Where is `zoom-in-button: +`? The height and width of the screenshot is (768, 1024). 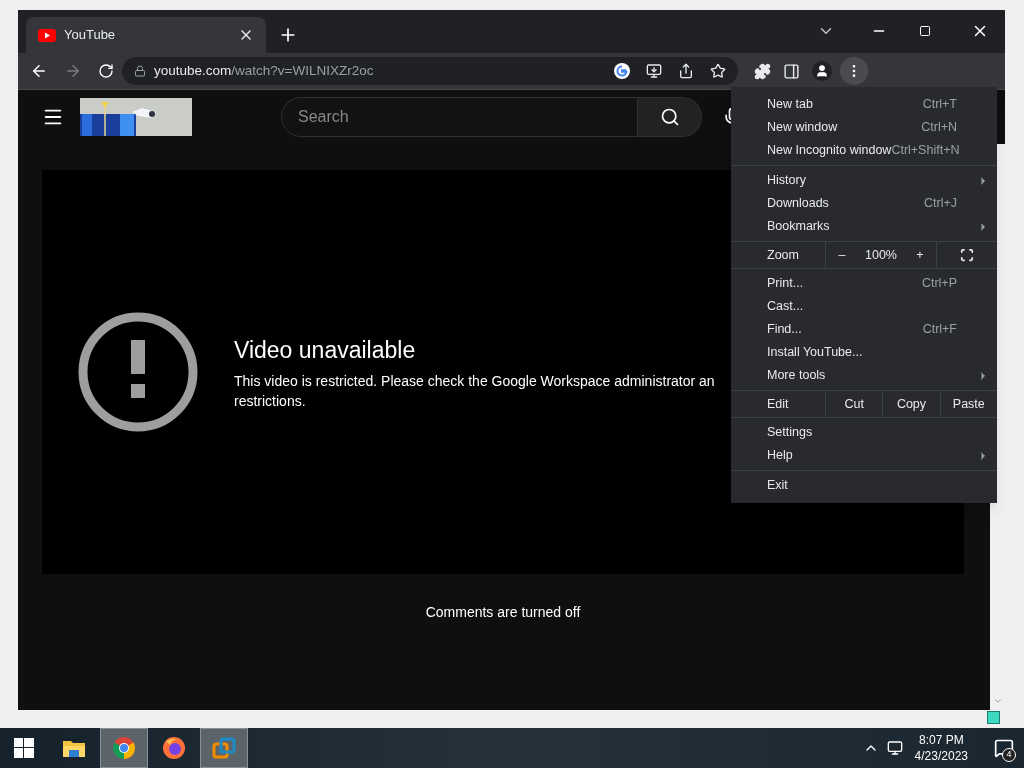 zoom-in-button: + is located at coordinates (920, 255).